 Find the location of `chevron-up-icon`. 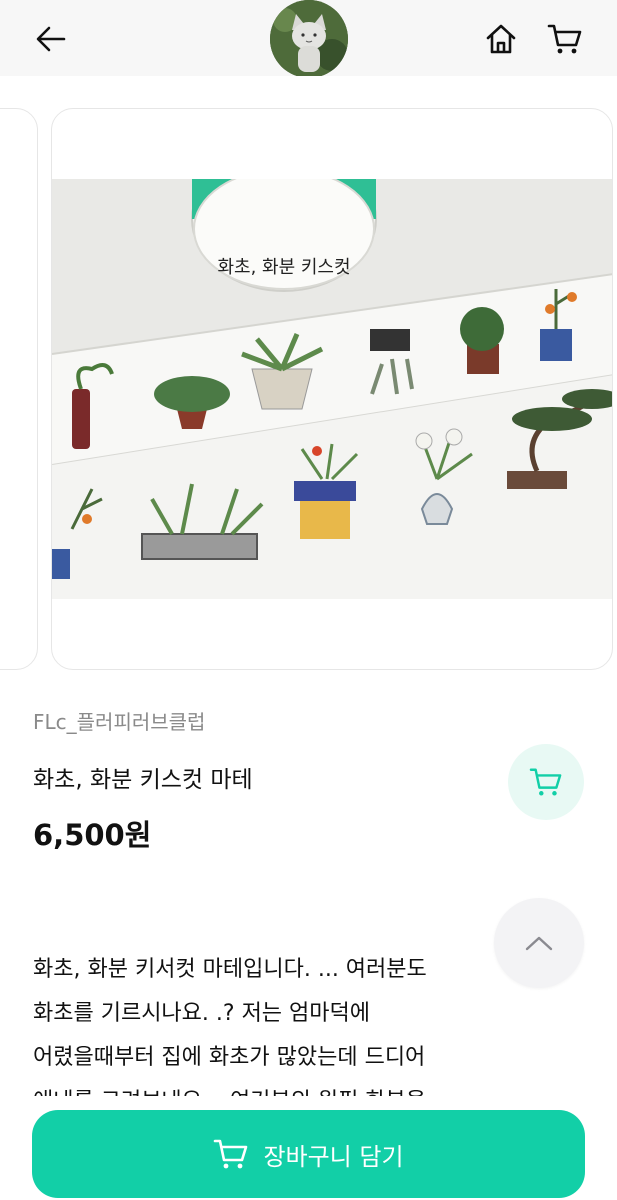

chevron-up-icon is located at coordinates (539, 943).